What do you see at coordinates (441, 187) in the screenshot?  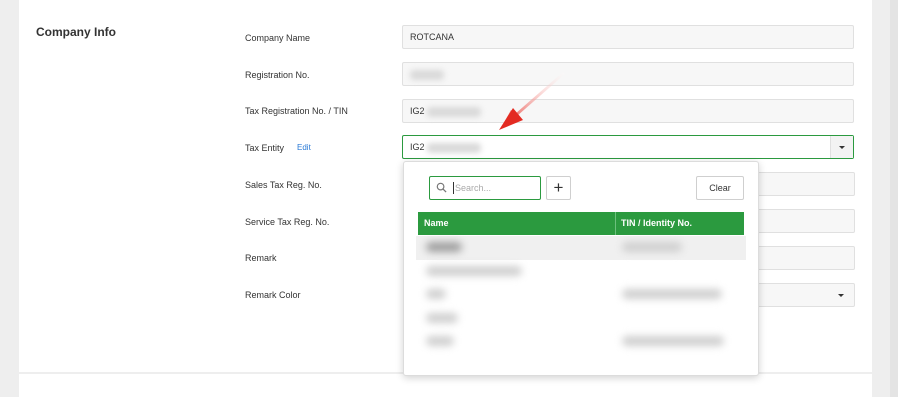 I see `search-icon` at bounding box center [441, 187].